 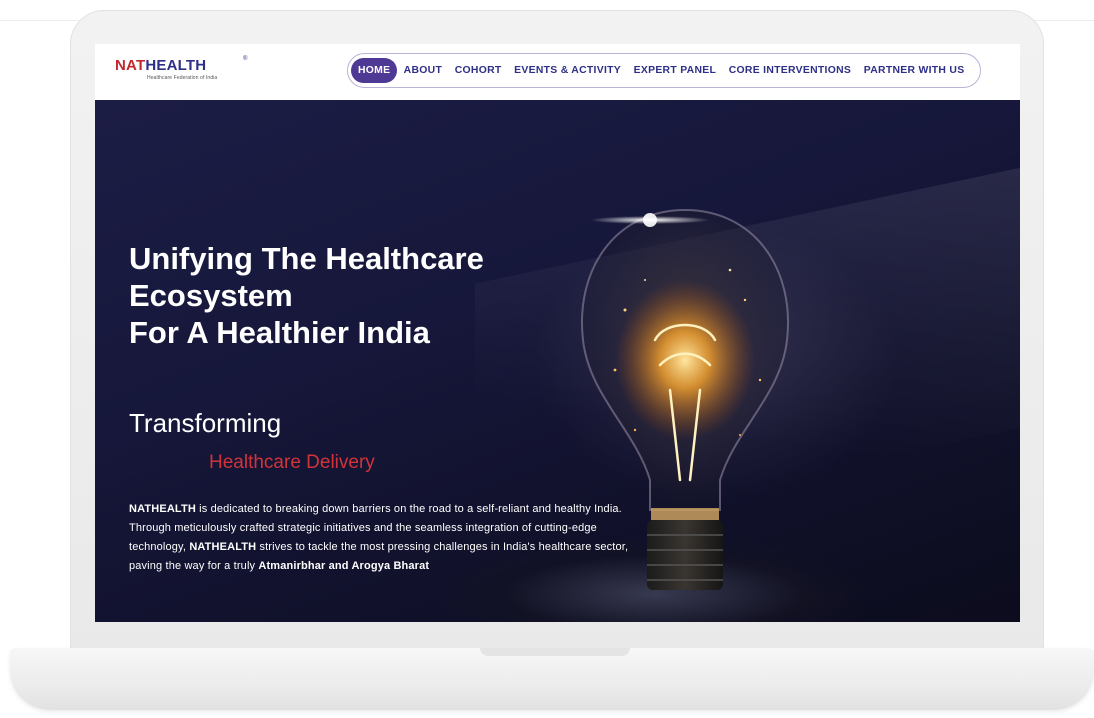 What do you see at coordinates (789, 70) in the screenshot?
I see `nav-core-interventions: CORE INTERVENTIONS` at bounding box center [789, 70].